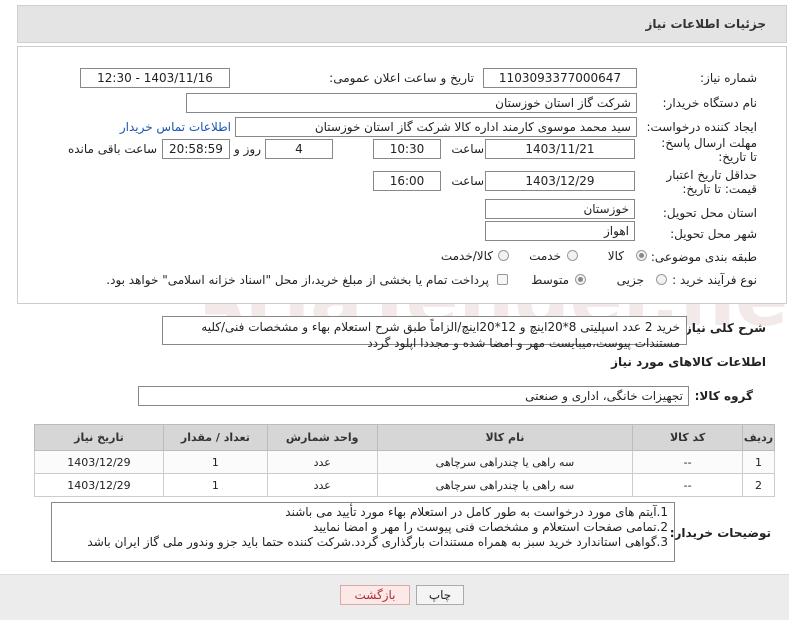  What do you see at coordinates (615, 256) in the screenshot?
I see `category-option-goods: کالا` at bounding box center [615, 256].